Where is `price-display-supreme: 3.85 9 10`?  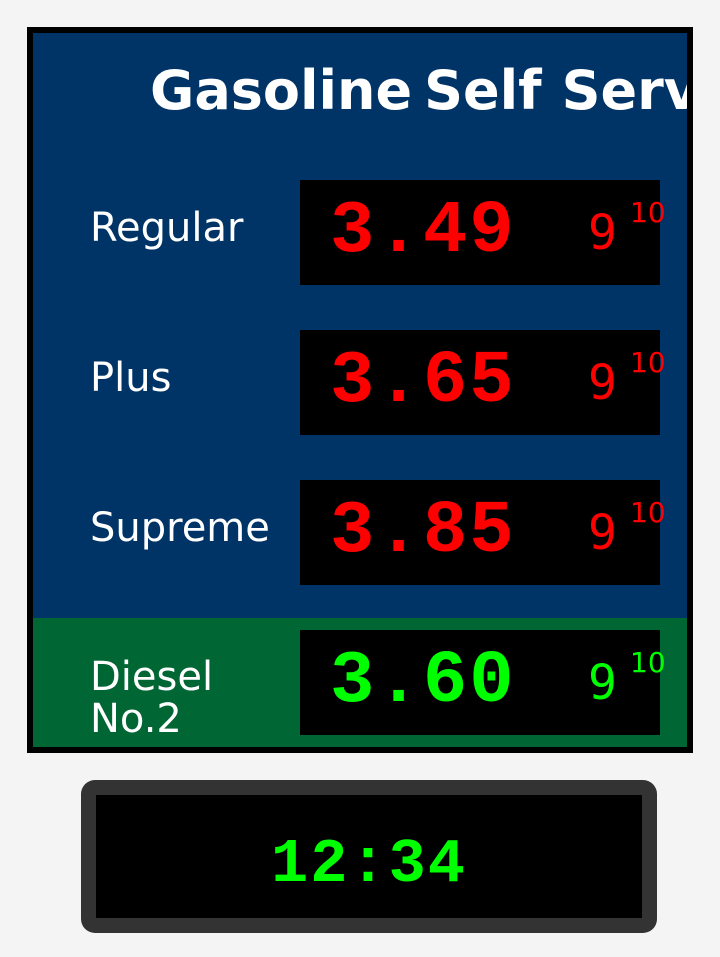
price-display-supreme: 3.85 9 10 is located at coordinates (483, 532).